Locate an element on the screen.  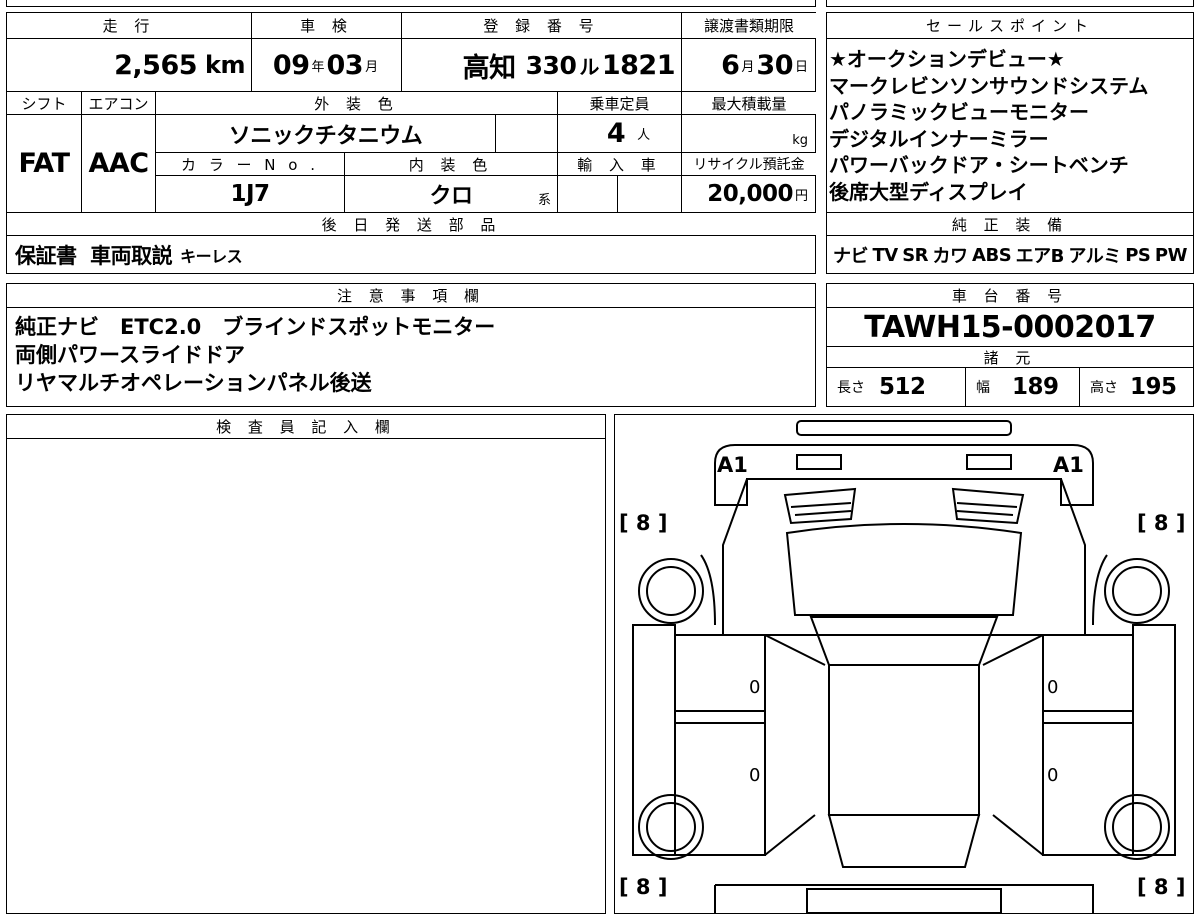
registration-number: 1821 is located at coordinates (638, 65).